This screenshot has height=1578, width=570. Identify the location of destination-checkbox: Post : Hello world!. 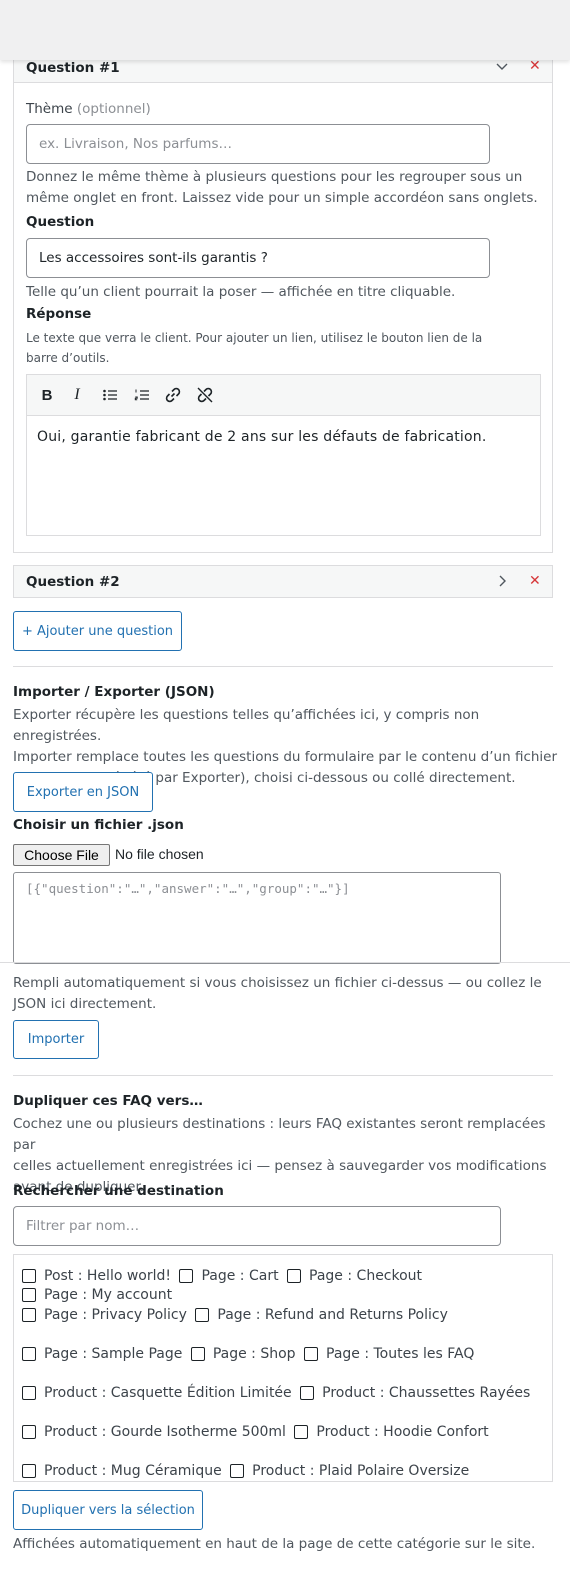
(96, 1276).